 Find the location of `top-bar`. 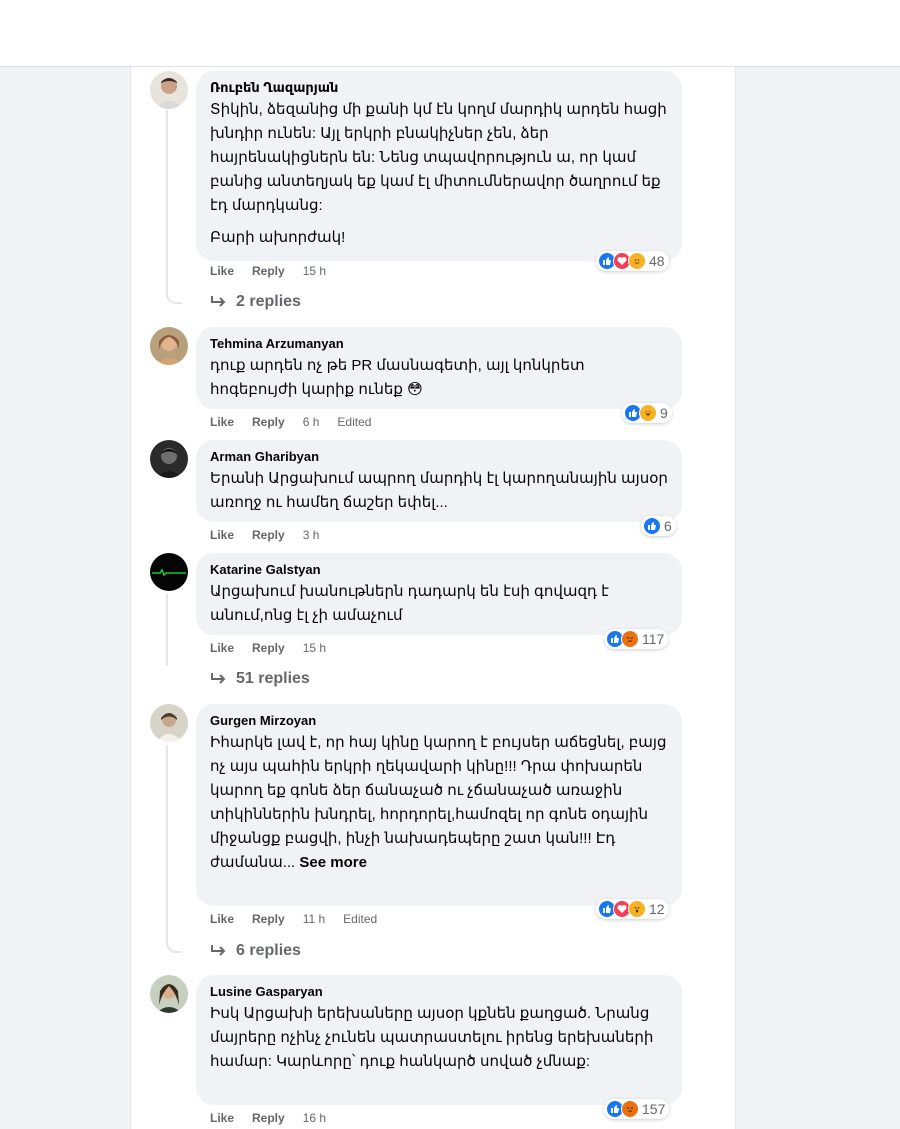

top-bar is located at coordinates (450, 33).